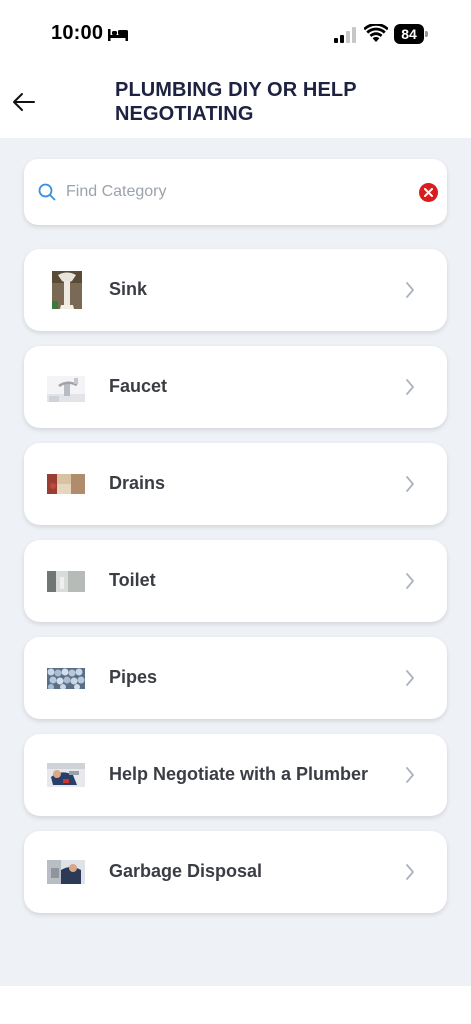 This screenshot has height=1024, width=471. Describe the element at coordinates (137, 483) in the screenshot. I see `category-label: Drains` at that location.